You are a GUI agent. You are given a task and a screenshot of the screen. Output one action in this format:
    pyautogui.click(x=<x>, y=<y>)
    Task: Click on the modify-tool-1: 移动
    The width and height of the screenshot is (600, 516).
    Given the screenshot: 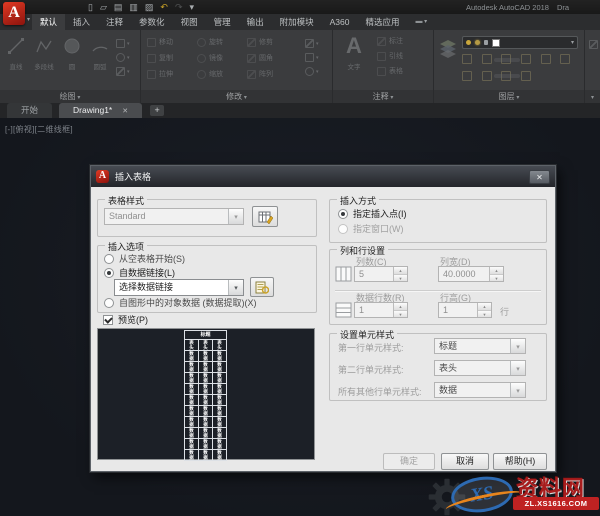 What is the action you would take?
    pyautogui.click(x=172, y=42)
    